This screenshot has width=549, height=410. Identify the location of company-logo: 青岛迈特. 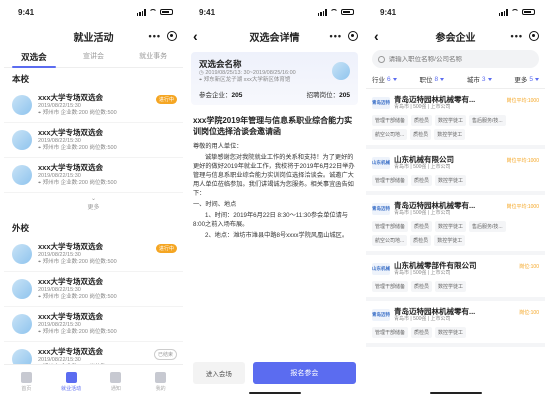
(381, 209).